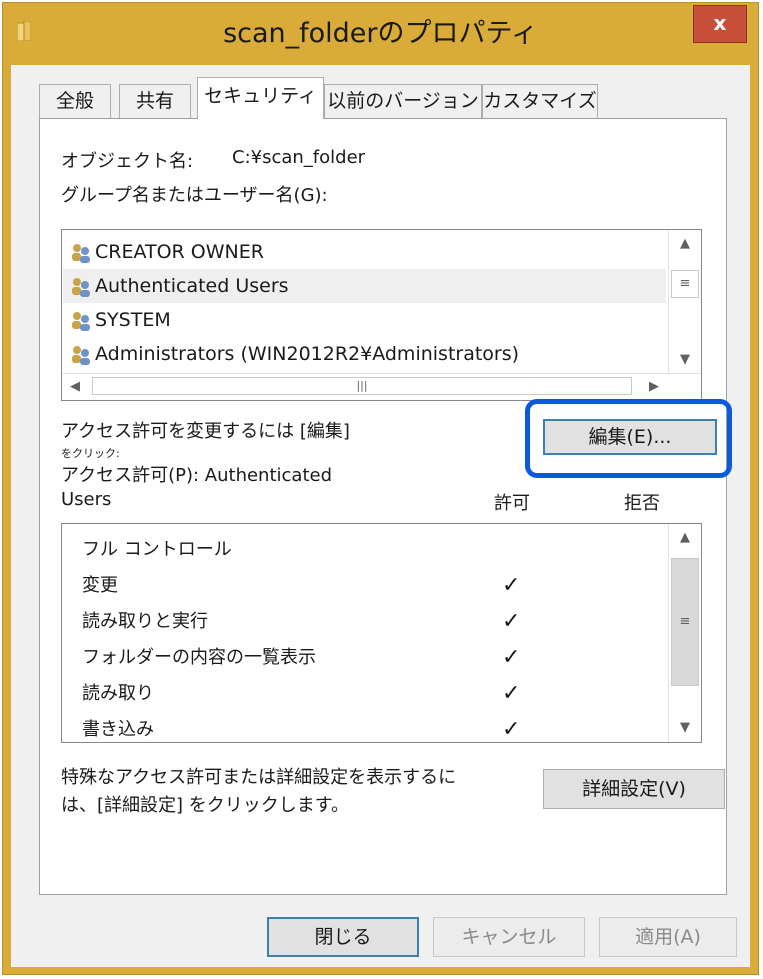  I want to click on close-icon: x, so click(720, 23).